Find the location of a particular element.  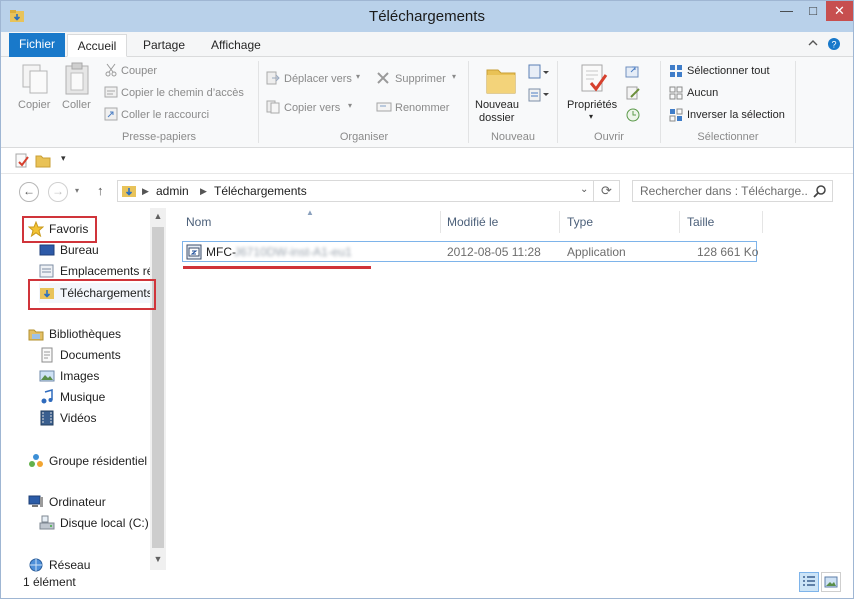

scrollbar-thumb is located at coordinates (158, 387).